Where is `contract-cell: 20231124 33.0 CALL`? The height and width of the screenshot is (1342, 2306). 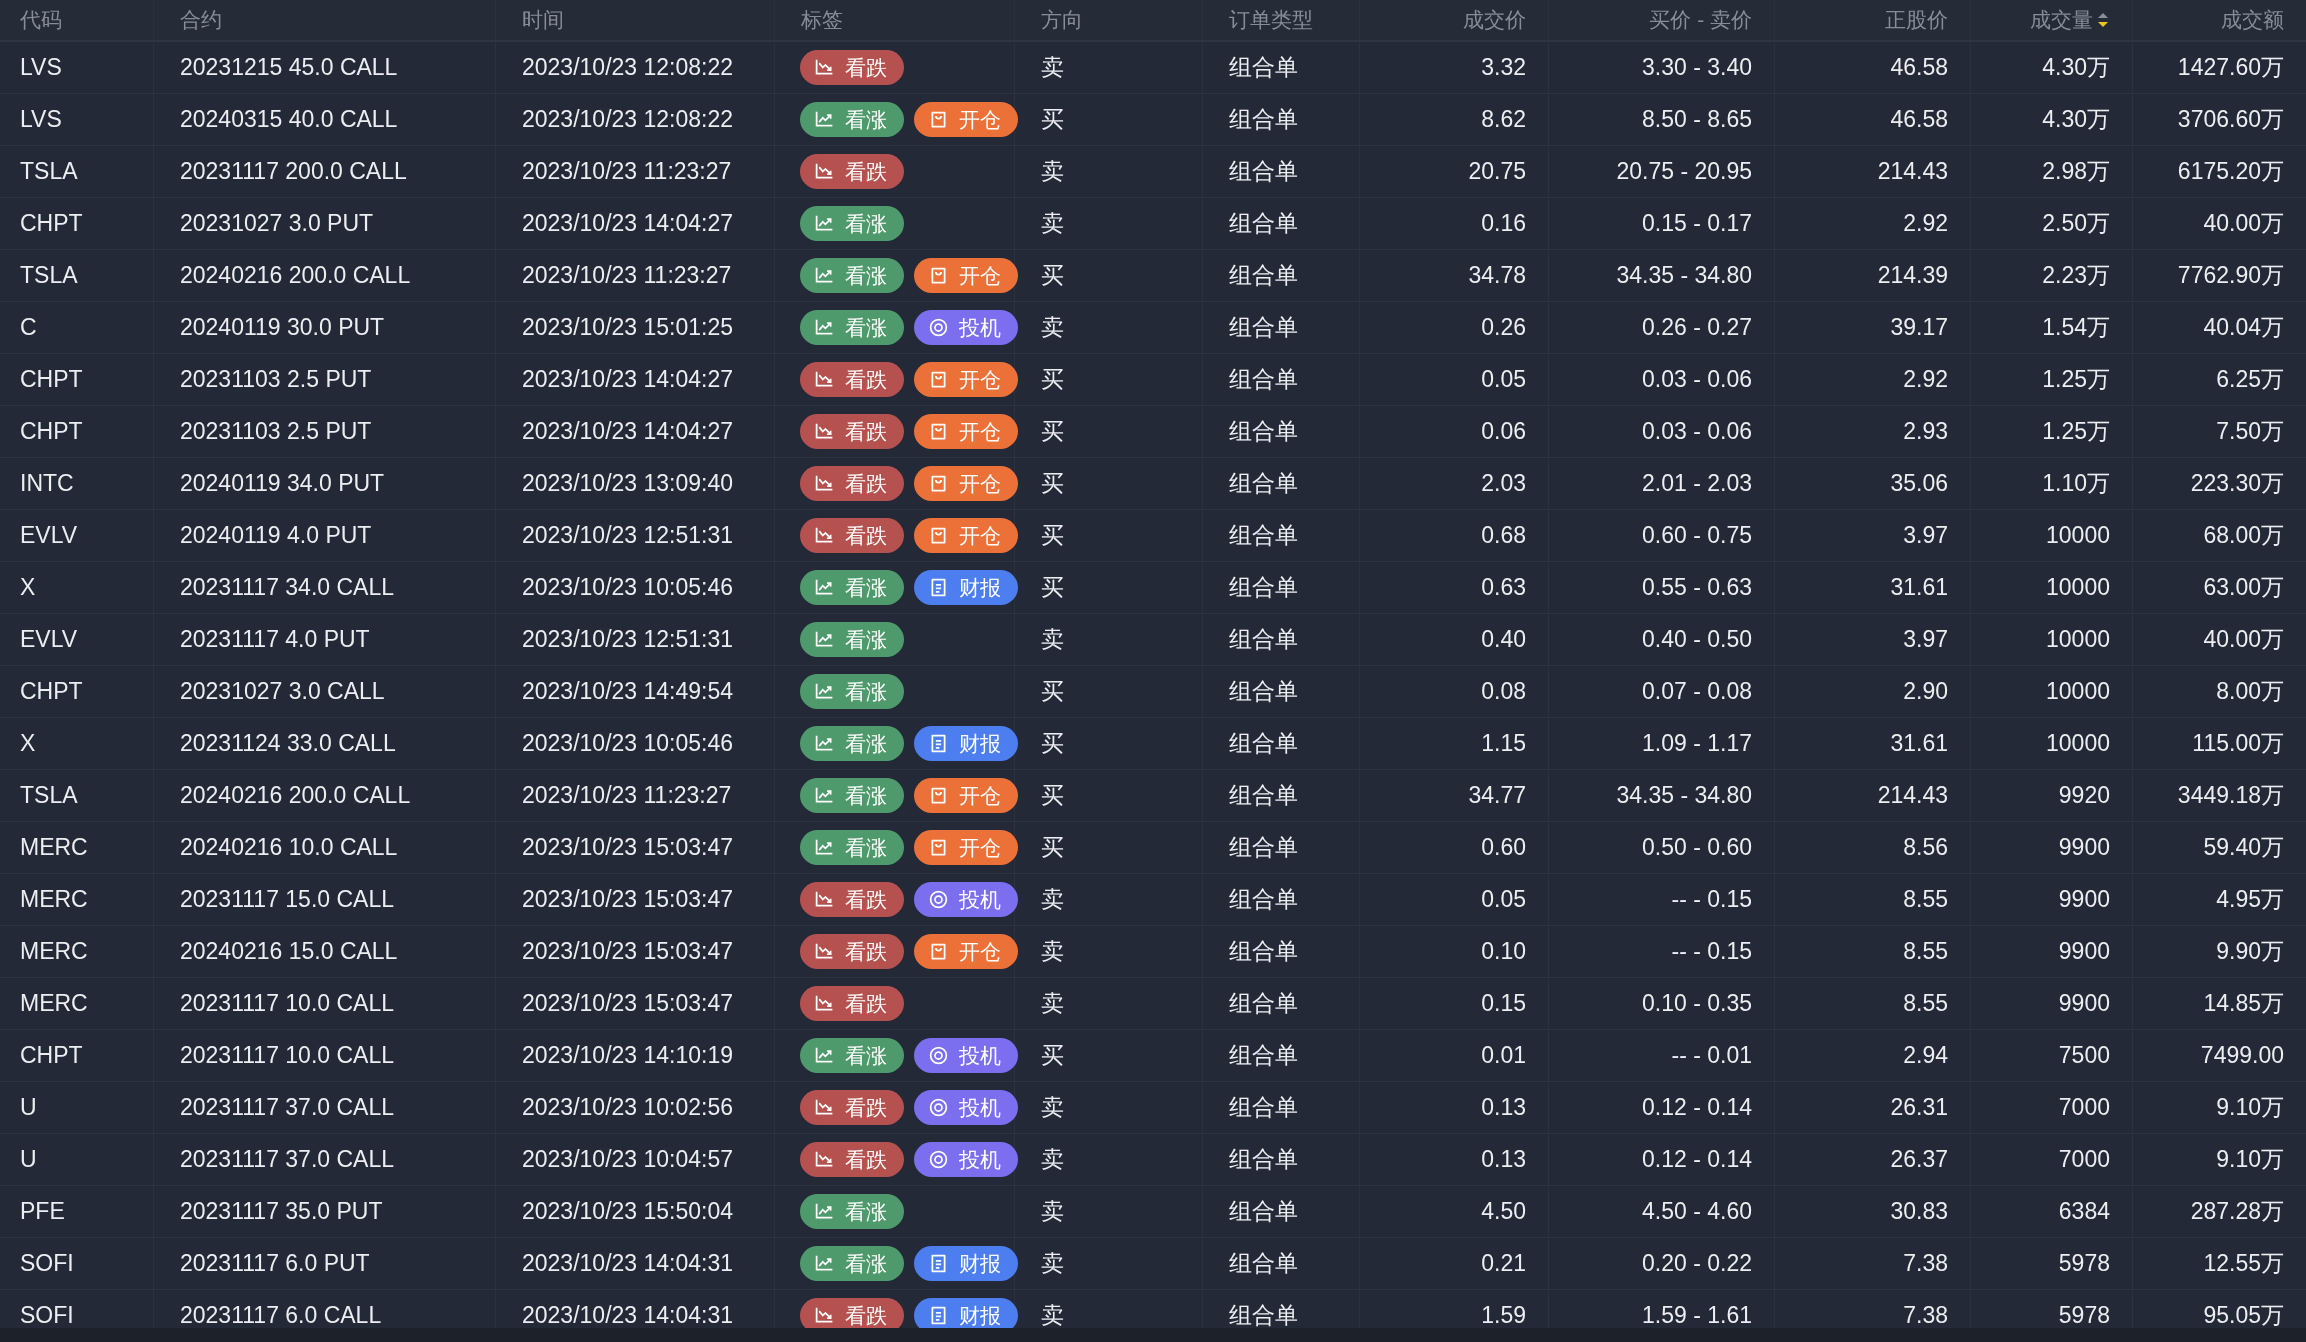 contract-cell: 20231124 33.0 CALL is located at coordinates (288, 743).